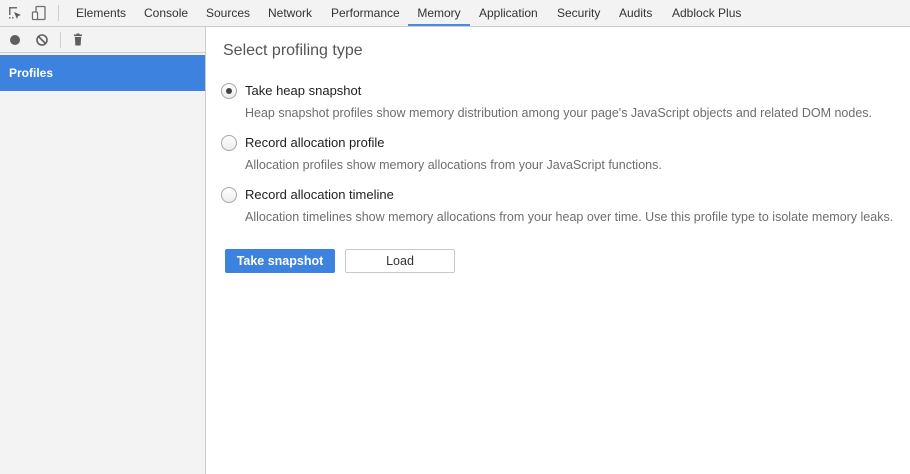 This screenshot has width=910, height=474. Describe the element at coordinates (228, 13) in the screenshot. I see `tab-sources: Sources` at that location.